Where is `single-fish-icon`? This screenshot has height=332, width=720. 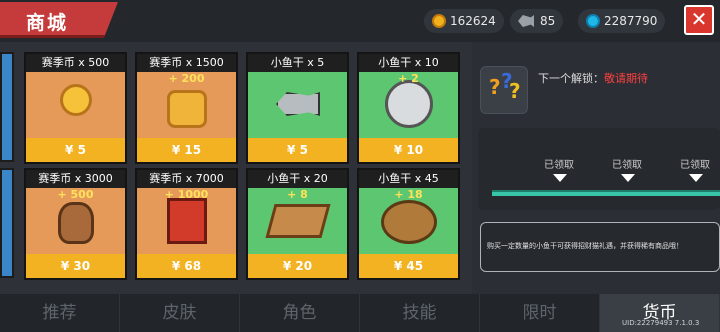
single-fish-icon is located at coordinates (298, 104).